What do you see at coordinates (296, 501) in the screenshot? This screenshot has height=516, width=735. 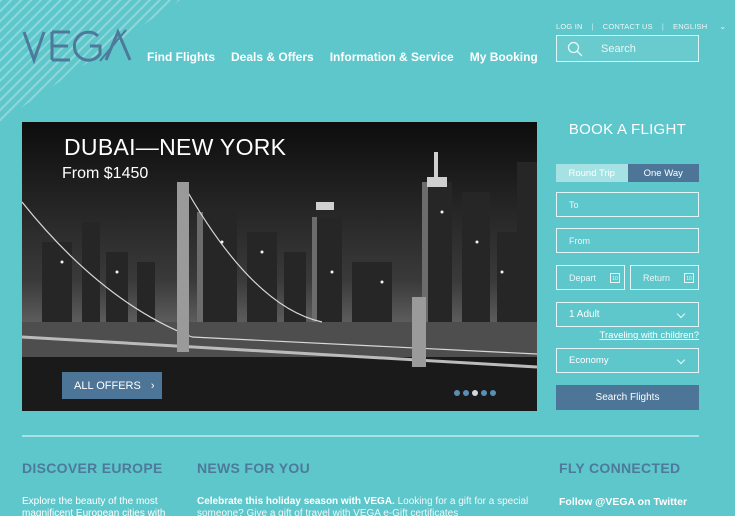 I see `news-headline: Celebrate this holiday season with VEGA.` at bounding box center [296, 501].